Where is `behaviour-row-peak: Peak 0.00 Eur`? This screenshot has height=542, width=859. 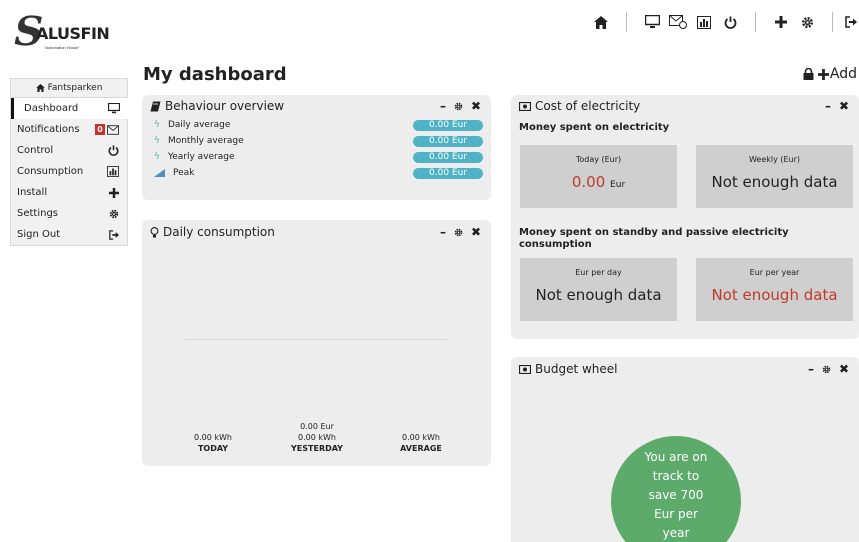
behaviour-row-peak: Peak 0.00 Eur is located at coordinates (316, 173).